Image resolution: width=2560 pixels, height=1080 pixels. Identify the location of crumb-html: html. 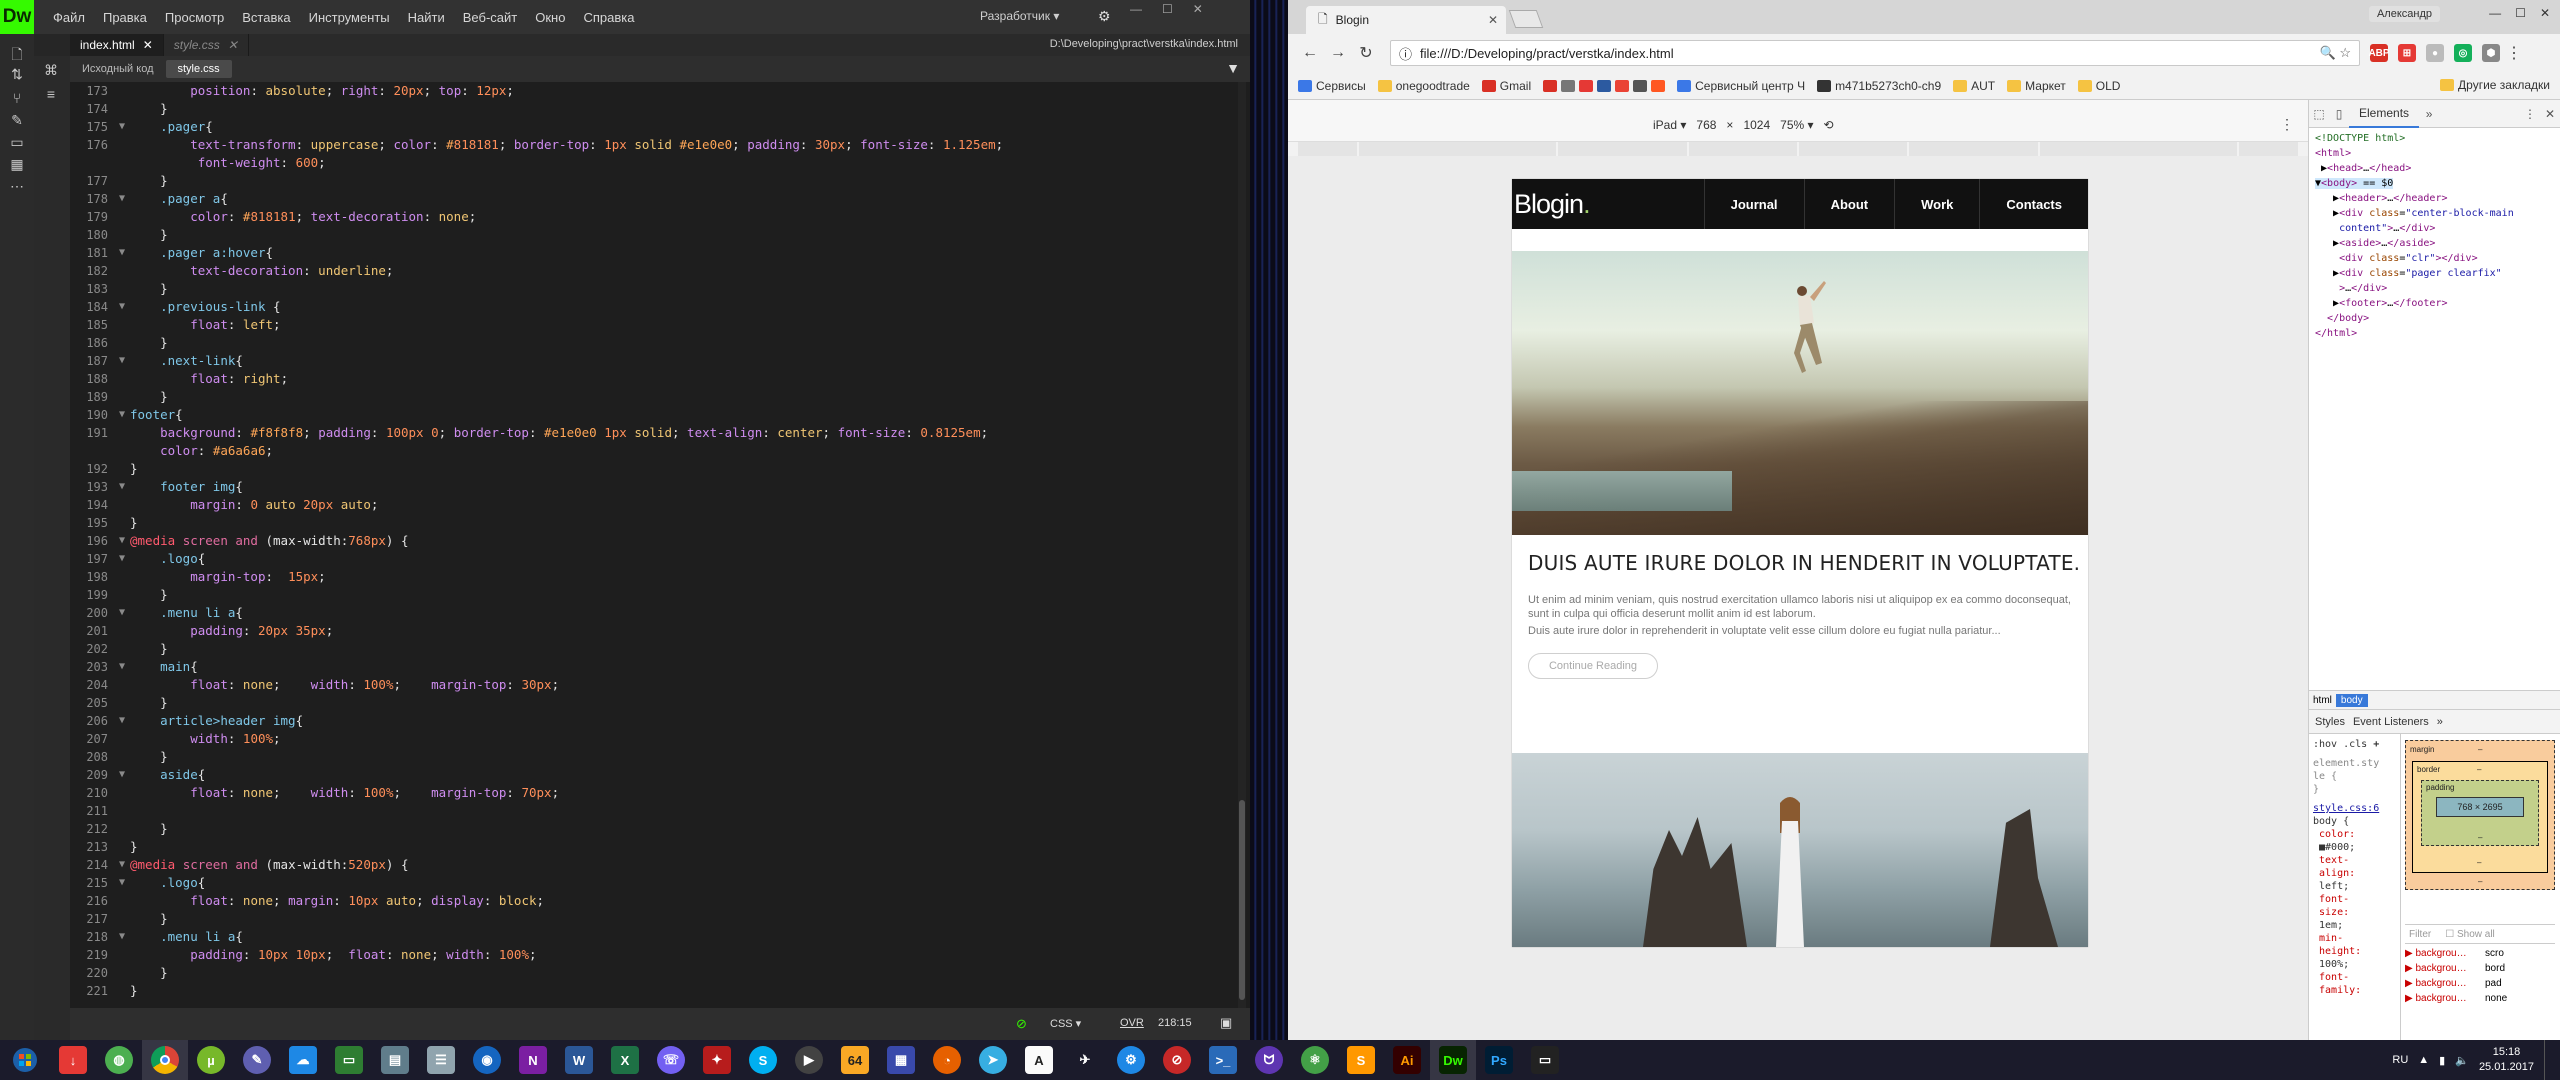
(2322, 700).